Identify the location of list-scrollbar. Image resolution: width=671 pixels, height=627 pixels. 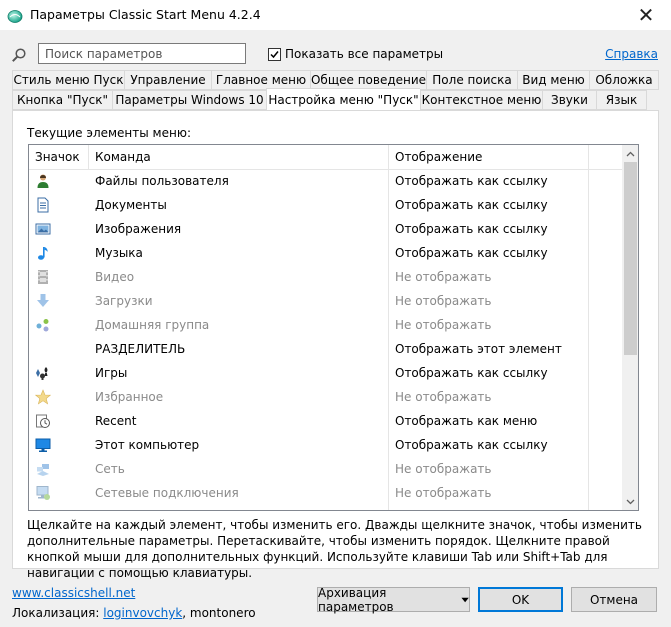
(630, 327).